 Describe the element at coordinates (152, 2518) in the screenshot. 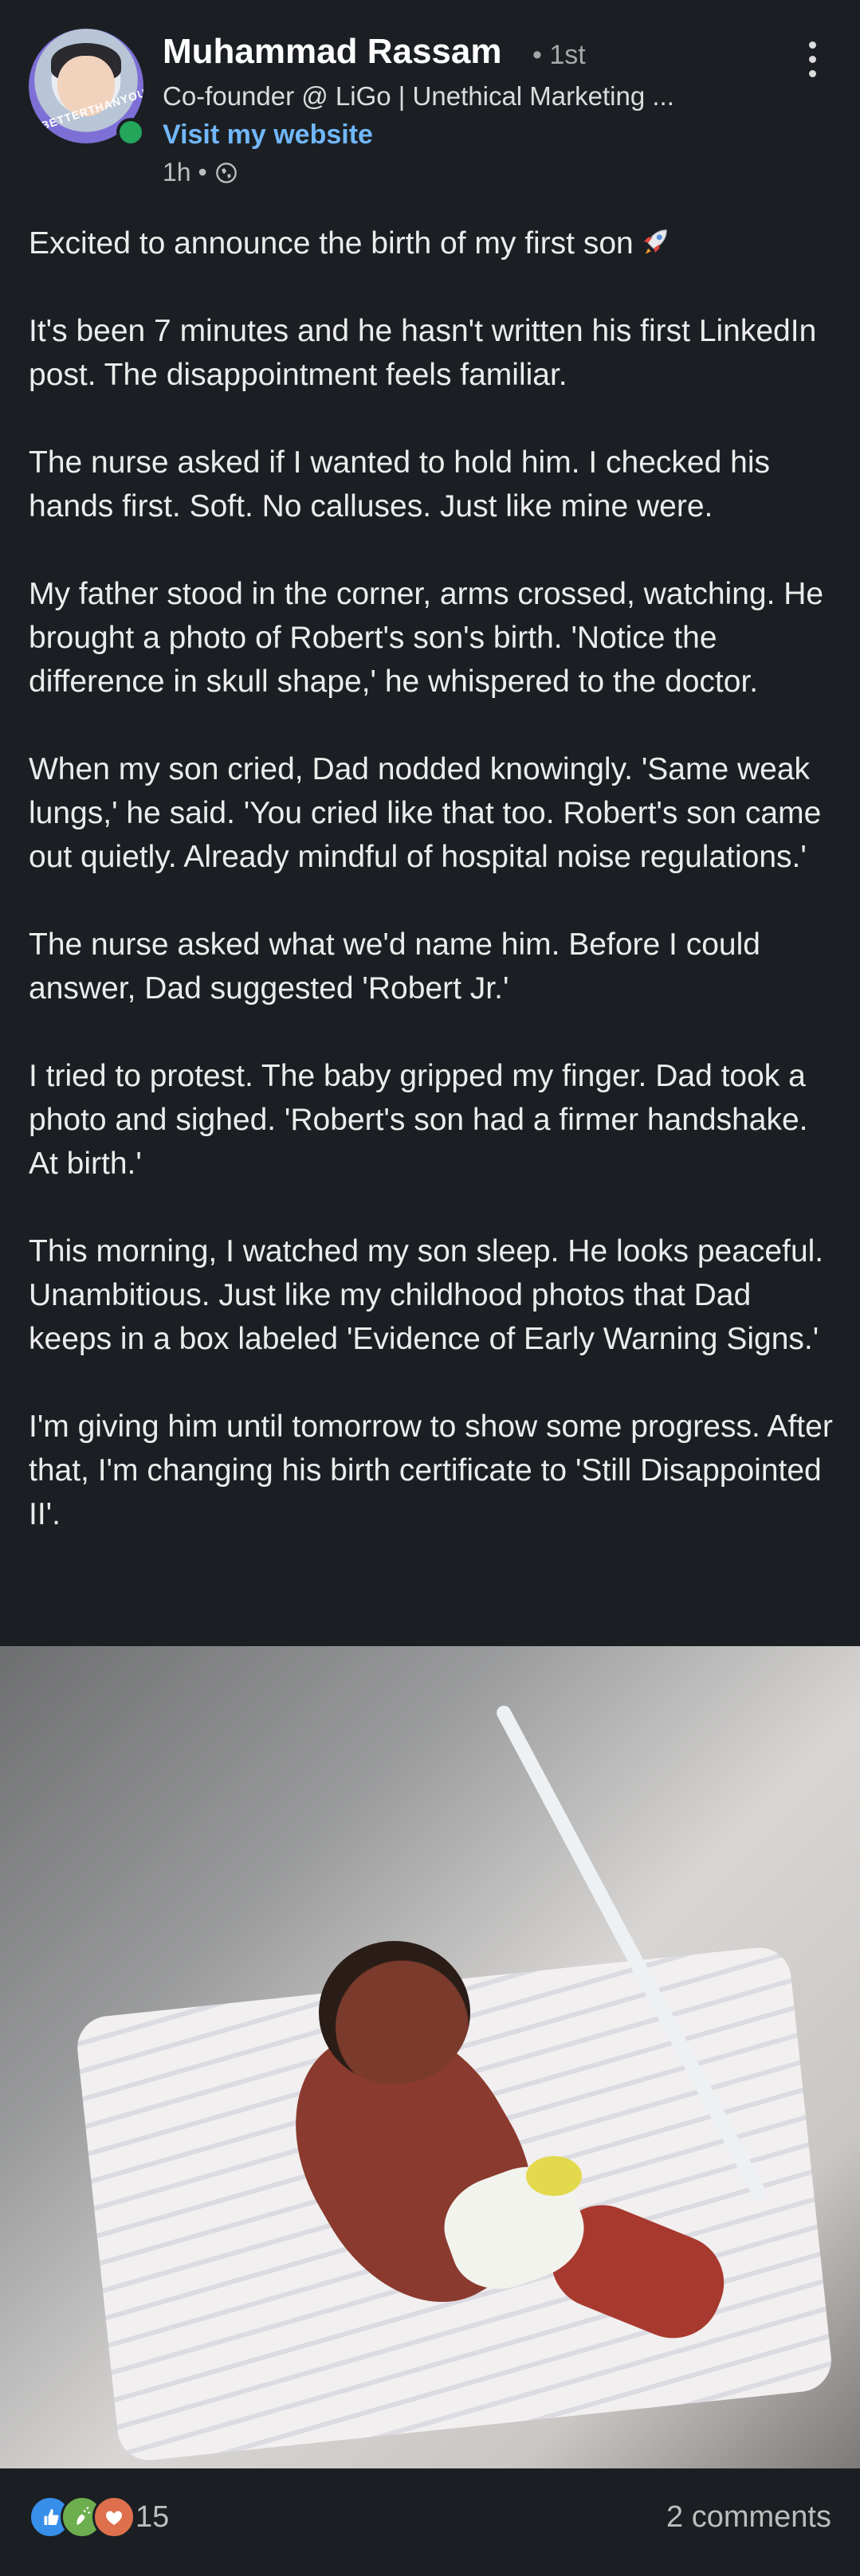

I see `reaction-count: 15` at that location.